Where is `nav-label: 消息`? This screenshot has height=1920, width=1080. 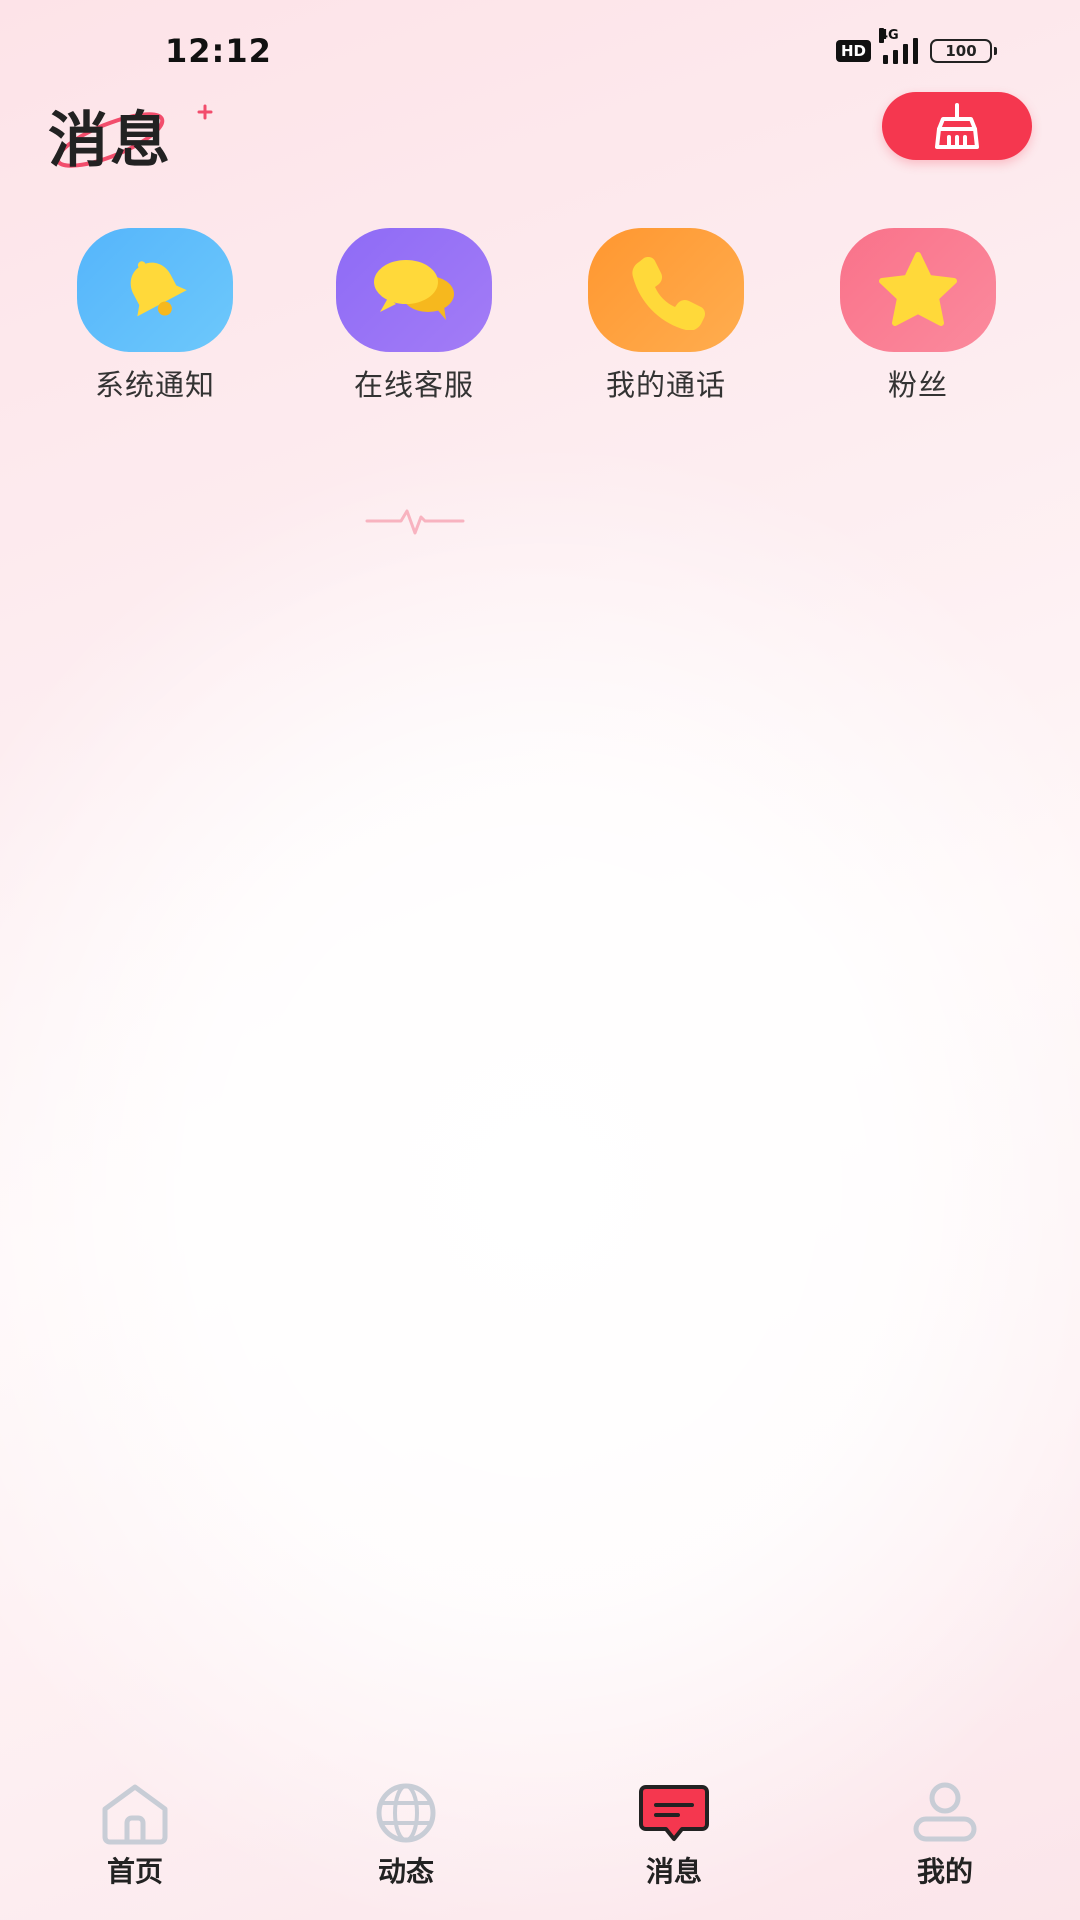 nav-label: 消息 is located at coordinates (673, 1871).